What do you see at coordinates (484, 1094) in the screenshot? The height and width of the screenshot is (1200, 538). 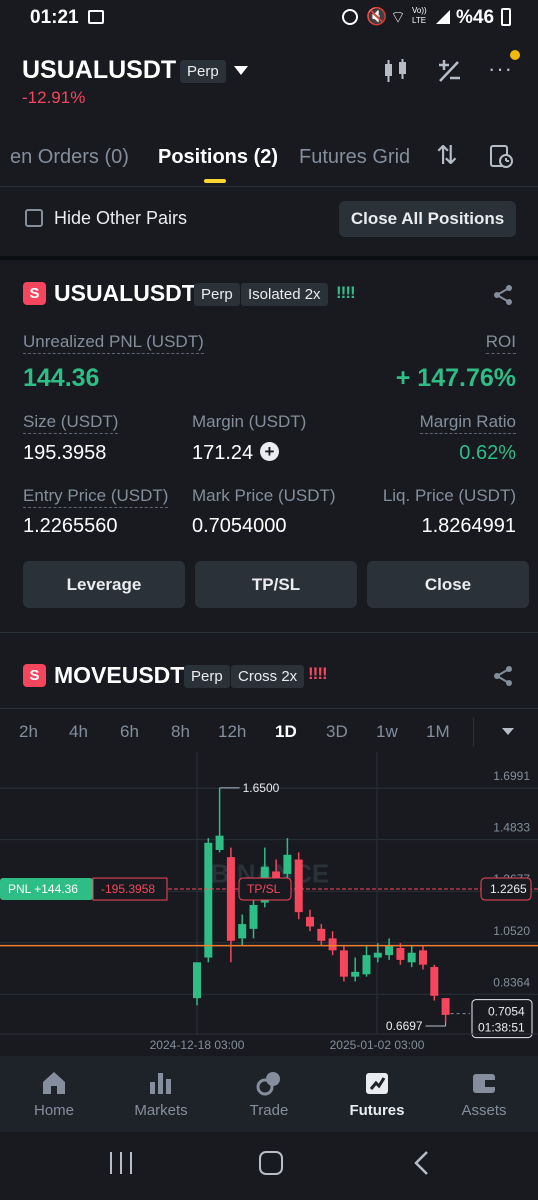 I see `nav-assets: Assets` at bounding box center [484, 1094].